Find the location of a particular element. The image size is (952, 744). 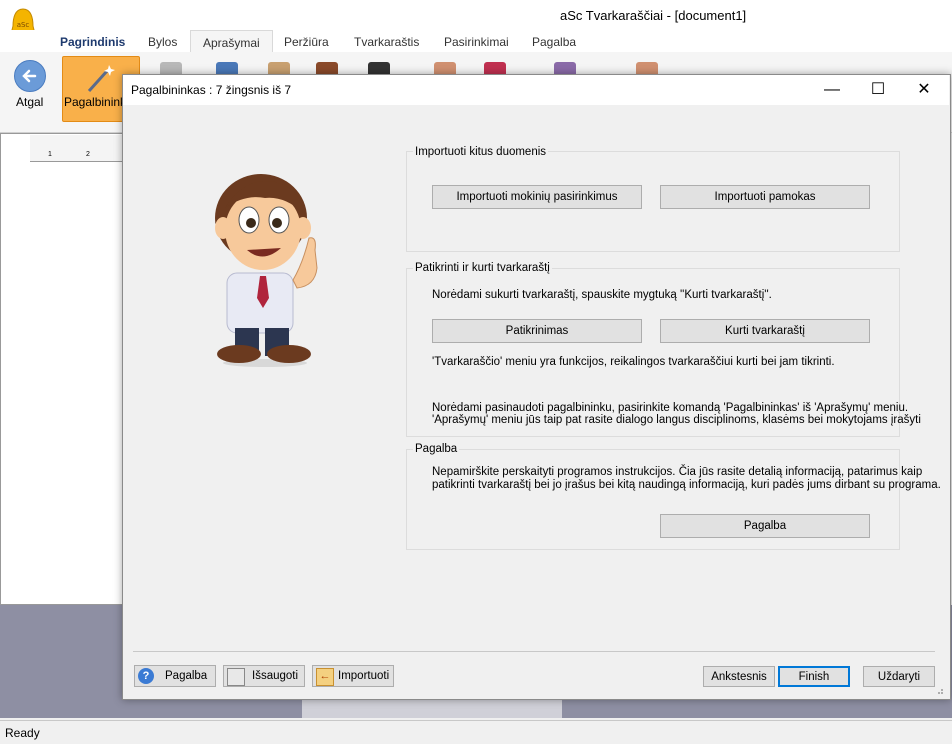

check-create-group-title: Patikrinti ir kurti tvarkaraštį is located at coordinates (482, 268).